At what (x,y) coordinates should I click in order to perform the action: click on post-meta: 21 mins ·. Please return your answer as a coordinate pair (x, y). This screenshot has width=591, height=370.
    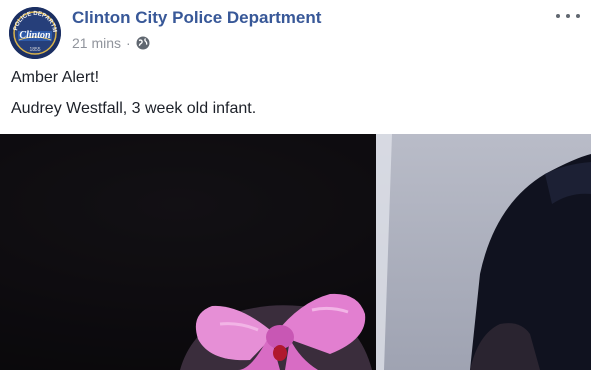
    Looking at the image, I should click on (111, 43).